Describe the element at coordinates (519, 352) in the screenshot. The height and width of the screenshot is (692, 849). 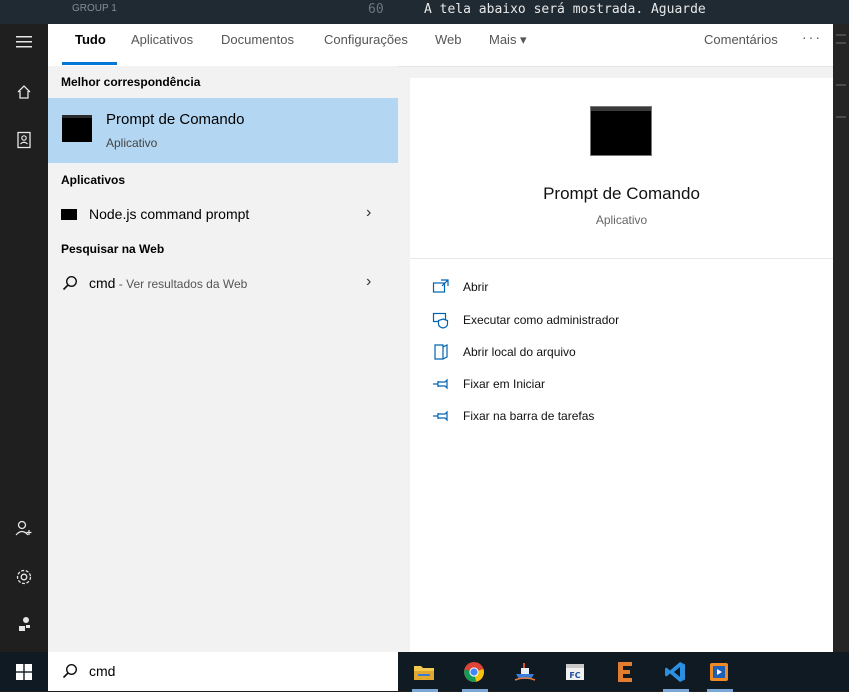
I see `action-label: Abrir local do arquivo` at that location.